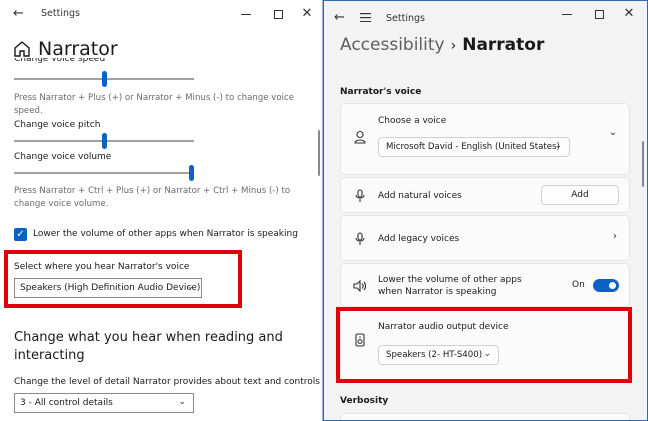  Describe the element at coordinates (104, 173) in the screenshot. I see `voice-volume-slider` at that location.